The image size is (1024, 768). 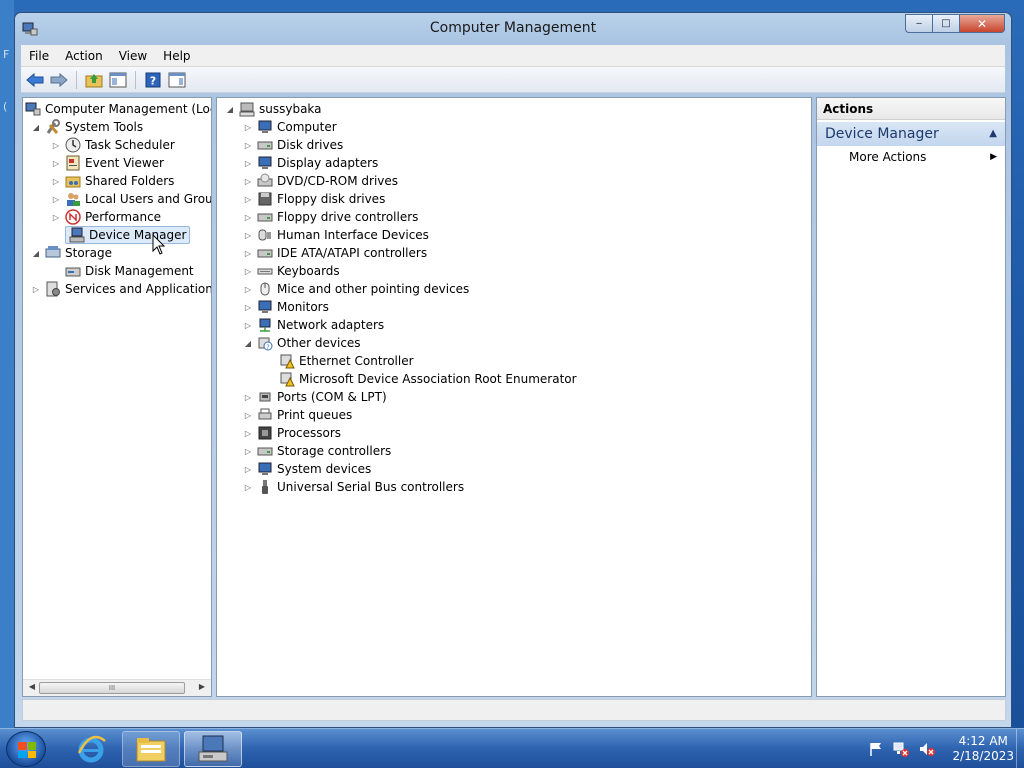 What do you see at coordinates (293, 145) in the screenshot?
I see `device-category: ▷ Disk drives` at bounding box center [293, 145].